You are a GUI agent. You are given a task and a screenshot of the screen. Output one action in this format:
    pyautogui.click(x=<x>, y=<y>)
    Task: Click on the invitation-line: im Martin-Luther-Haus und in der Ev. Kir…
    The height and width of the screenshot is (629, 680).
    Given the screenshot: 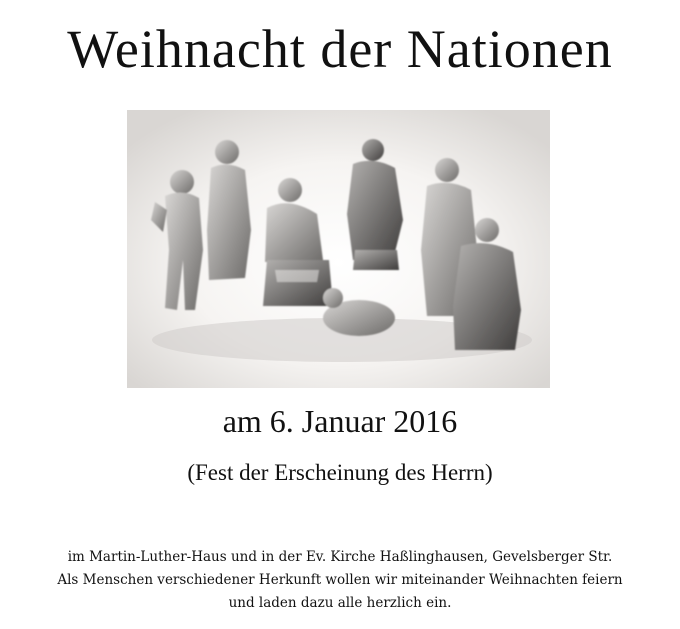 What is the action you would take?
    pyautogui.click(x=340, y=557)
    